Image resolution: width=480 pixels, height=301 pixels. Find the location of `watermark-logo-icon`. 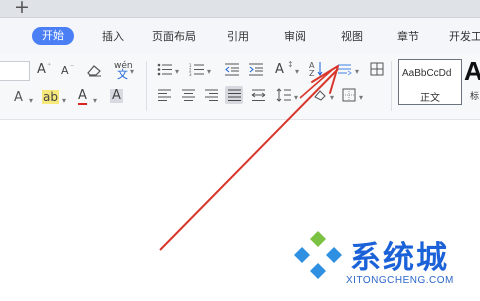

watermark-logo-icon is located at coordinates (318, 255).